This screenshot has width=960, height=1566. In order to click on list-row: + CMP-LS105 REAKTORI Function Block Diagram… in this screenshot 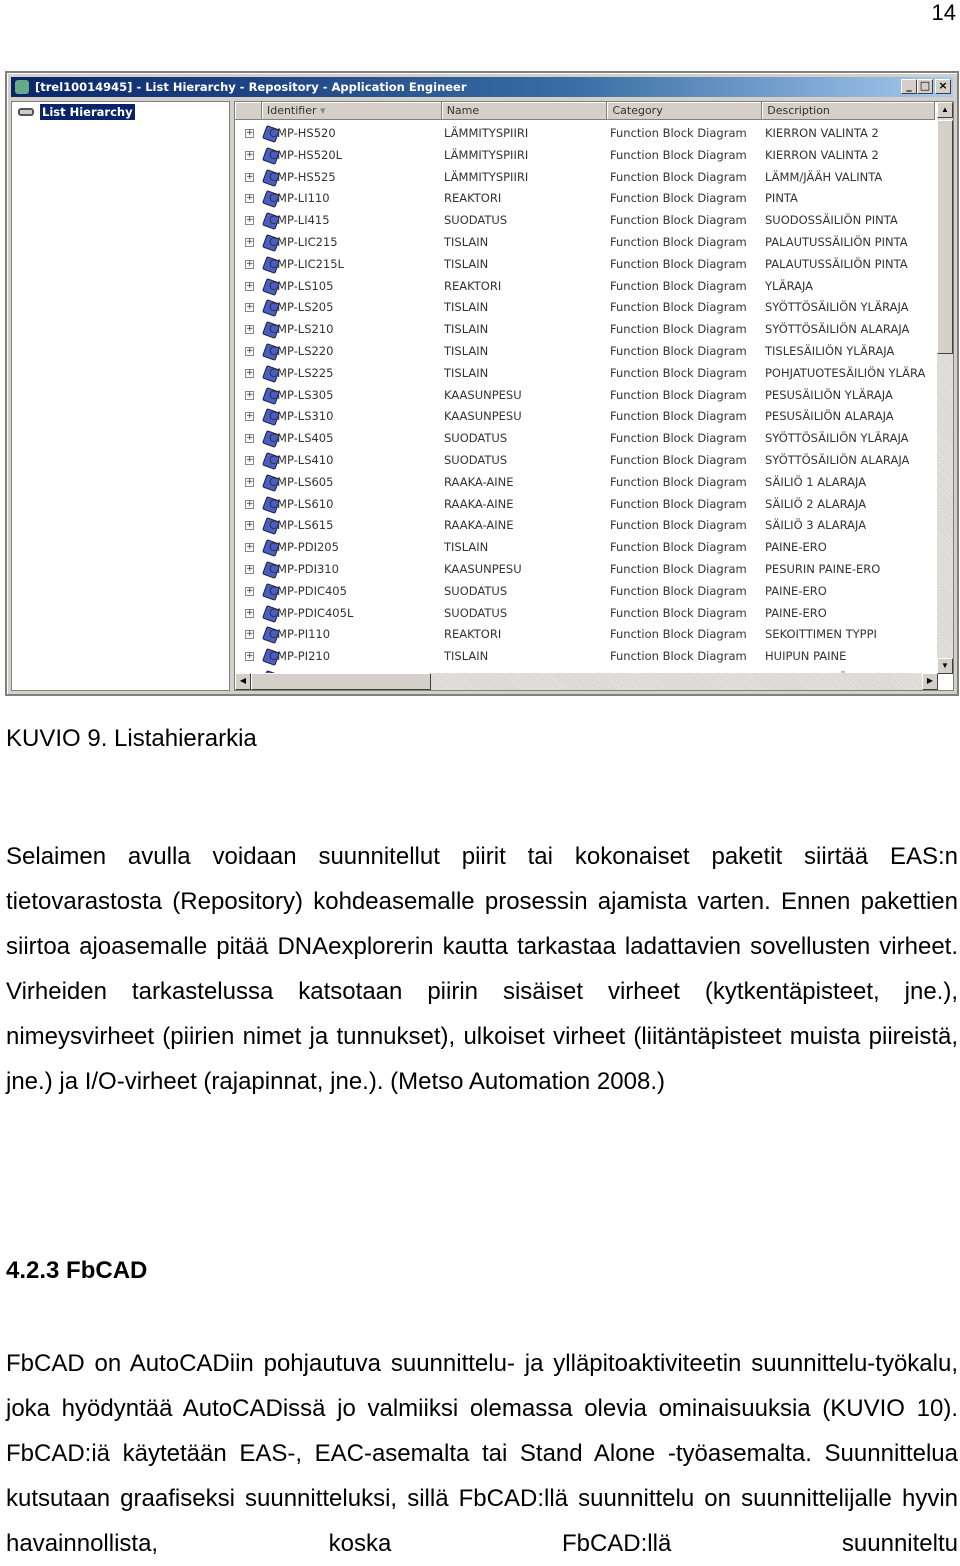, I will do `click(586, 287)`.